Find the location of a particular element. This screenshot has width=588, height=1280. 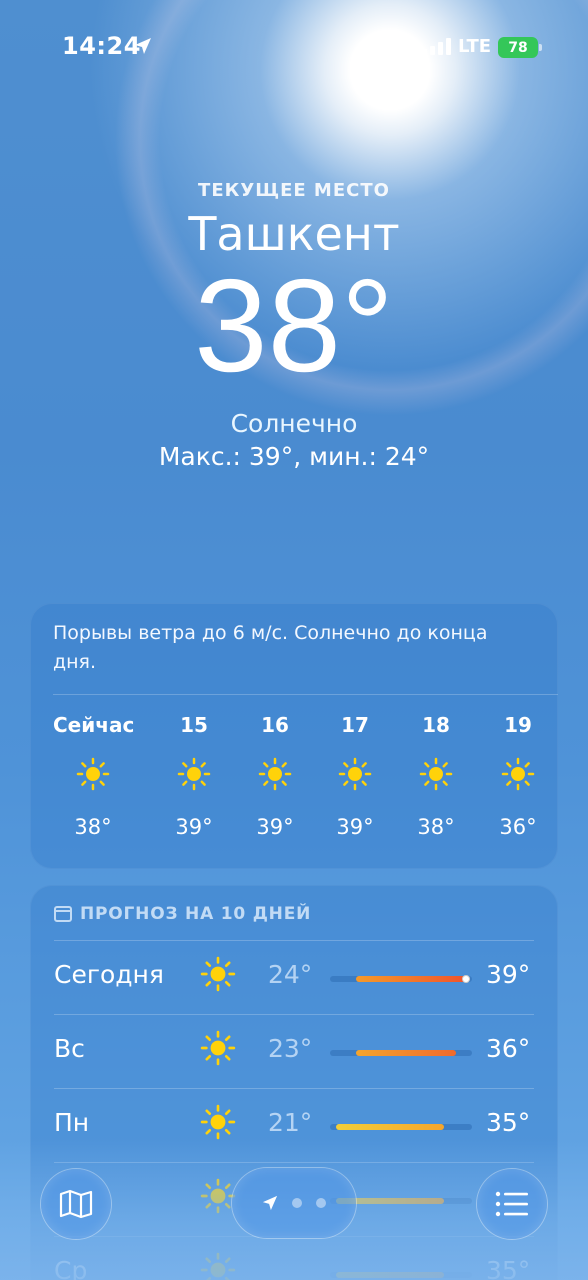

map-icon is located at coordinates (76, 1204).